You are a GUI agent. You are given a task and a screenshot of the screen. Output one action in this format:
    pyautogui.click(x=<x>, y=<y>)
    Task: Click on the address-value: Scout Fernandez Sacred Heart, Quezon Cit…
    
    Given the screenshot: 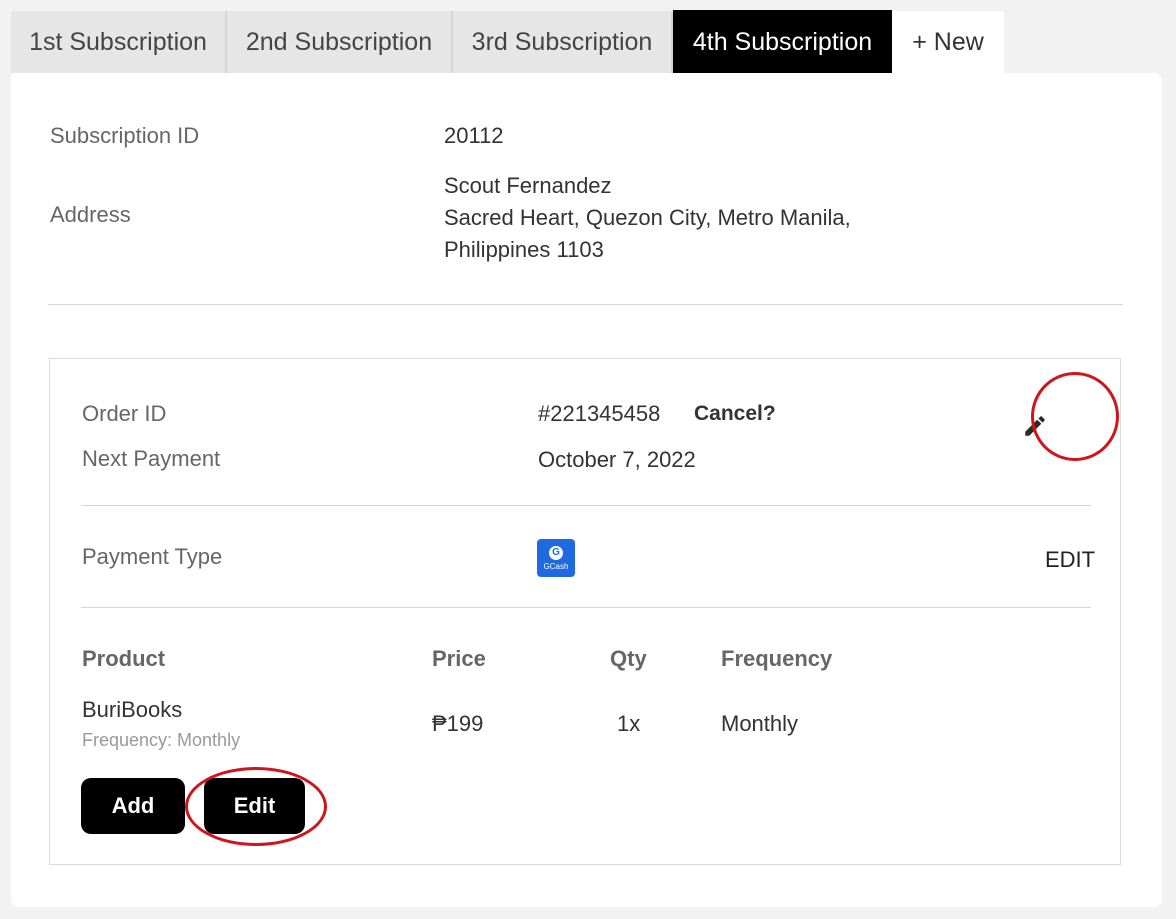 What is the action you would take?
    pyautogui.click(x=647, y=218)
    